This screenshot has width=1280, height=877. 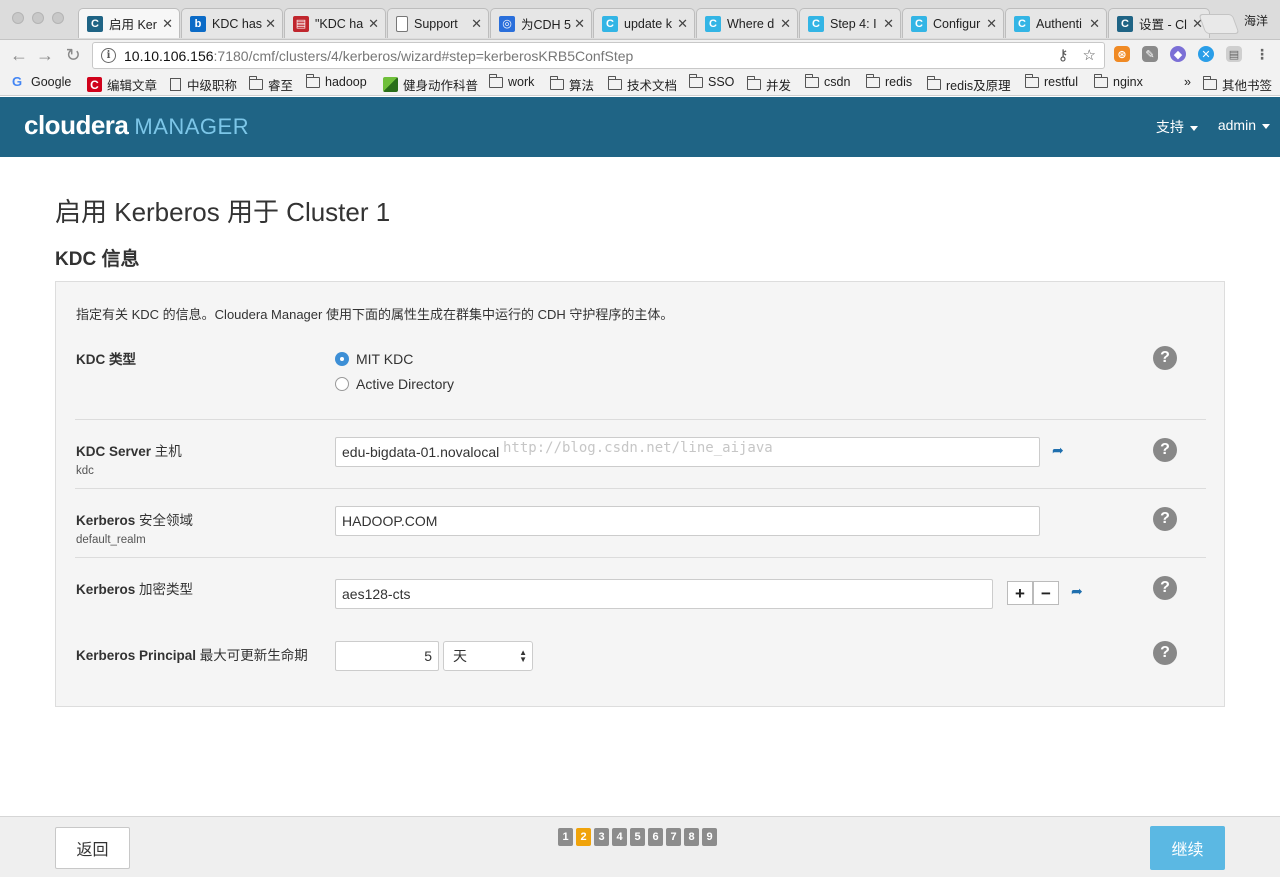 What do you see at coordinates (38, 18) in the screenshot?
I see `minimize-window-button` at bounding box center [38, 18].